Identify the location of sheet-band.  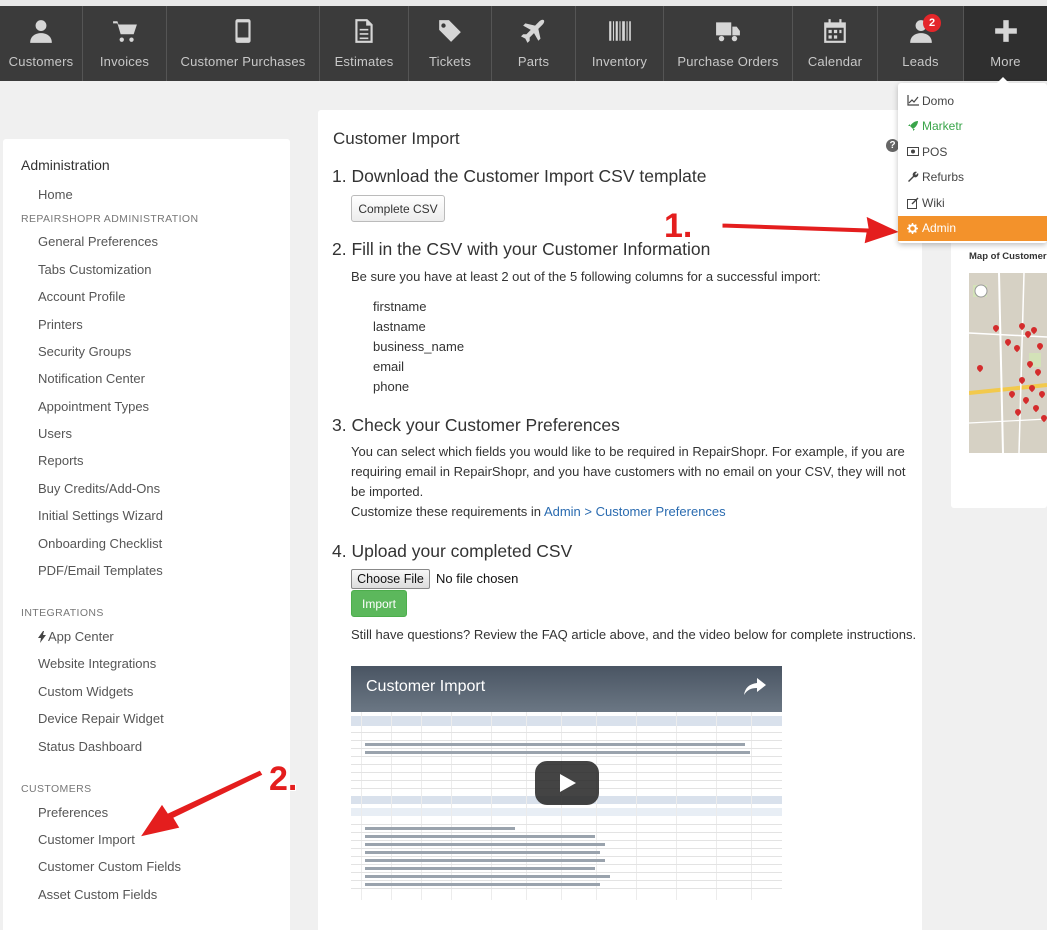
(566, 721).